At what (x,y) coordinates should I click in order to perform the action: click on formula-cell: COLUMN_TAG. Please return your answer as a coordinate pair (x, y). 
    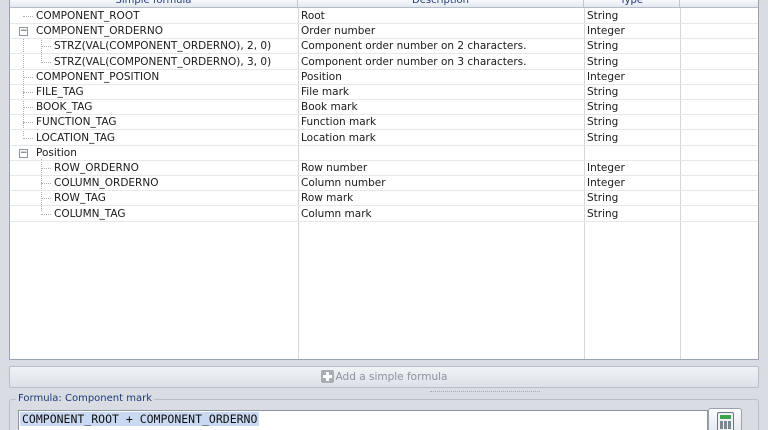
    Looking at the image, I should click on (153, 214).